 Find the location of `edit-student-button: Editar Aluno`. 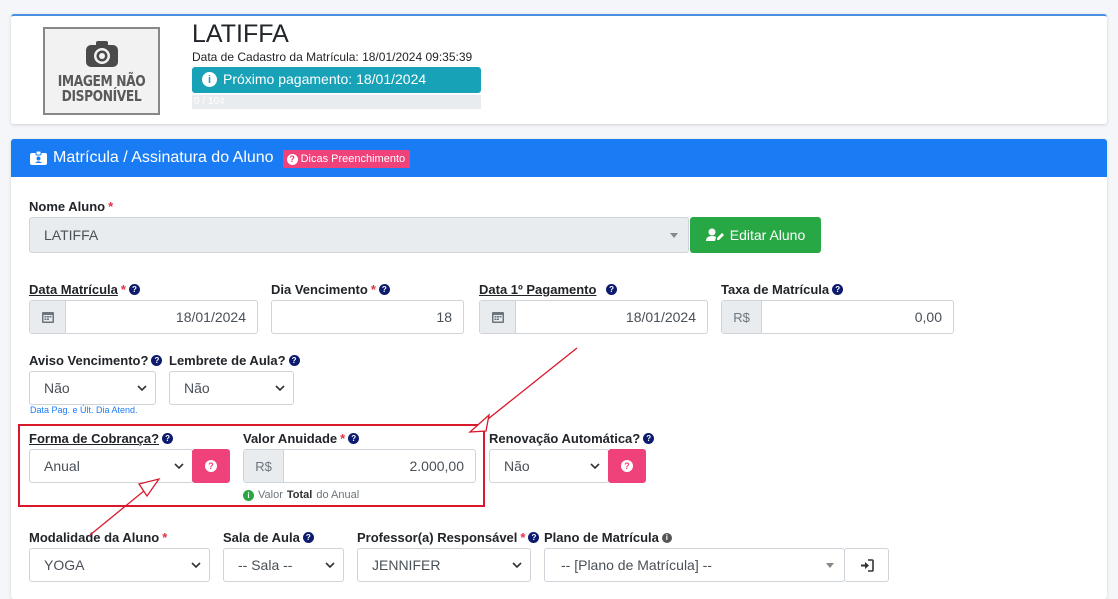

edit-student-button: Editar Aluno is located at coordinates (755, 235).